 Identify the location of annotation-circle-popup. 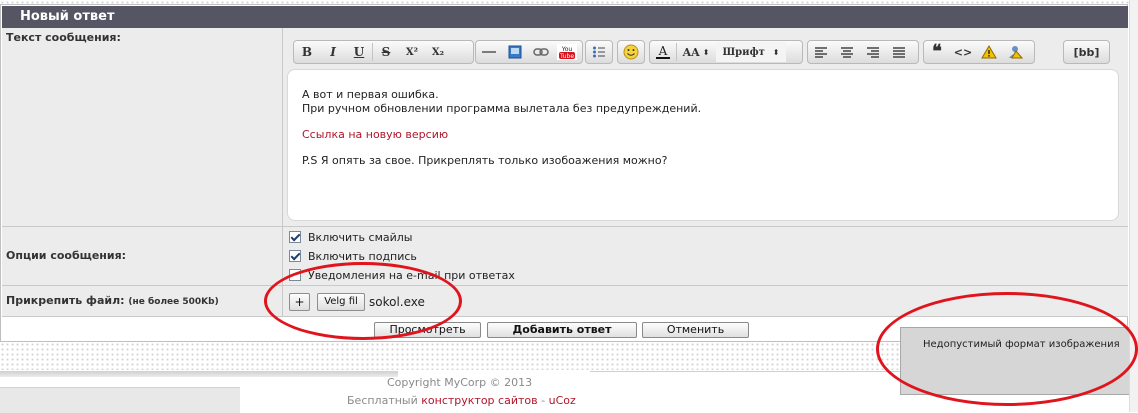
(1007, 349).